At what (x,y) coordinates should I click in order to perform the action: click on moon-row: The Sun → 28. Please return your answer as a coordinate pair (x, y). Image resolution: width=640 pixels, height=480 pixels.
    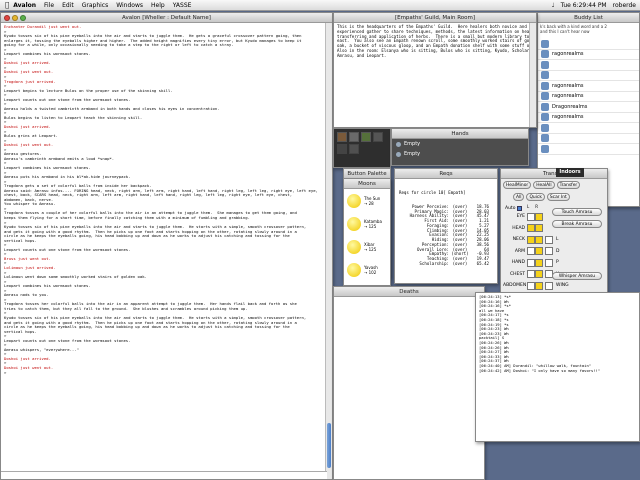
    Looking at the image, I should click on (367, 200).